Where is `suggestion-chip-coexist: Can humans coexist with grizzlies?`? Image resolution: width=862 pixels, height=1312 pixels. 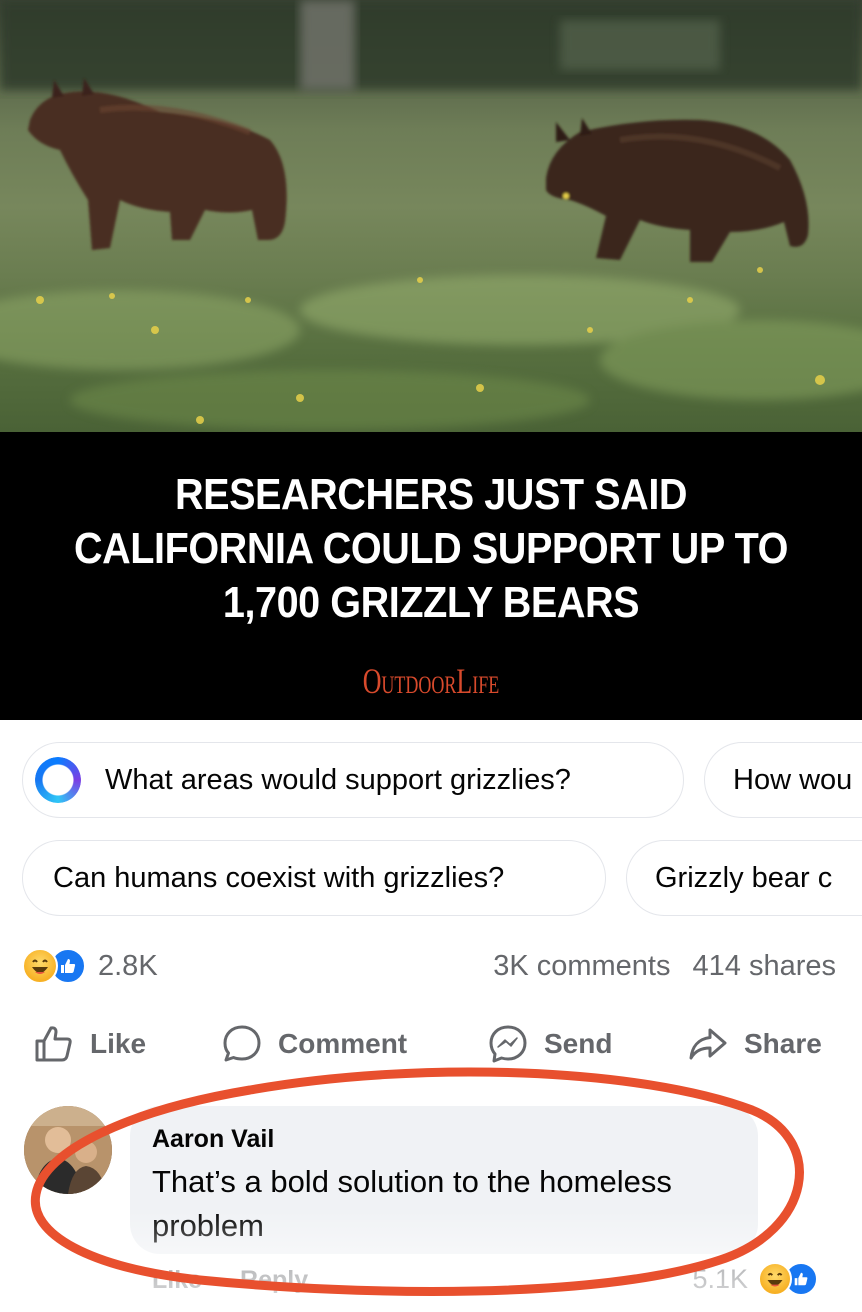
suggestion-chip-coexist: Can humans coexist with grizzlies? is located at coordinates (314, 878).